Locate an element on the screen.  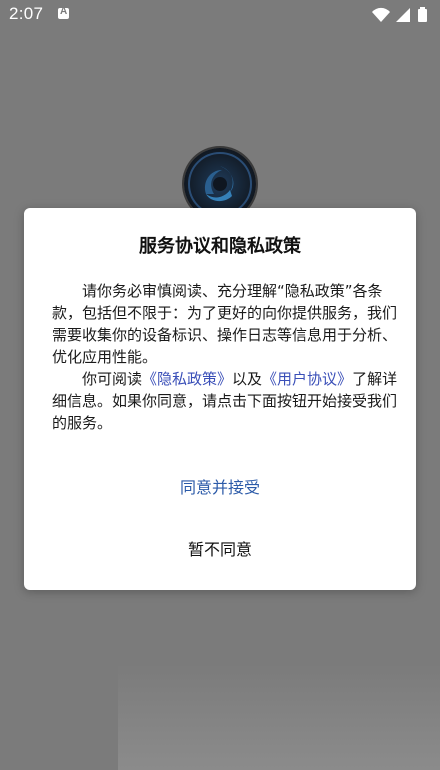
battery-icon is located at coordinates (422, 14).